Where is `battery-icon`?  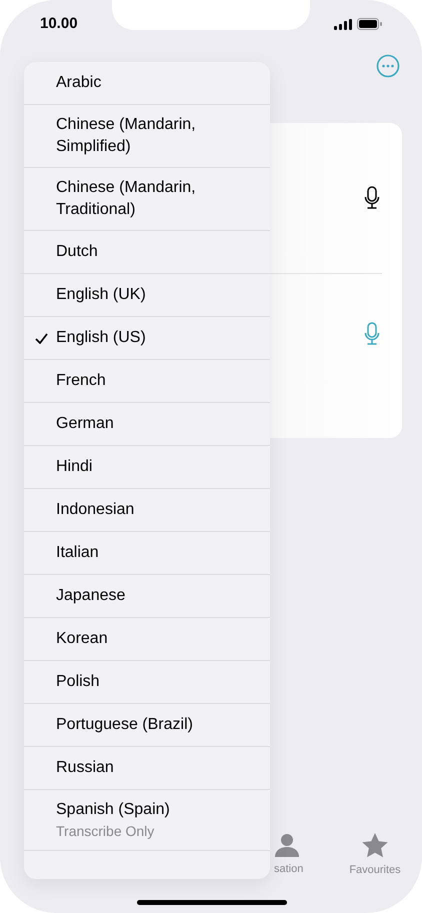 battery-icon is located at coordinates (369, 24).